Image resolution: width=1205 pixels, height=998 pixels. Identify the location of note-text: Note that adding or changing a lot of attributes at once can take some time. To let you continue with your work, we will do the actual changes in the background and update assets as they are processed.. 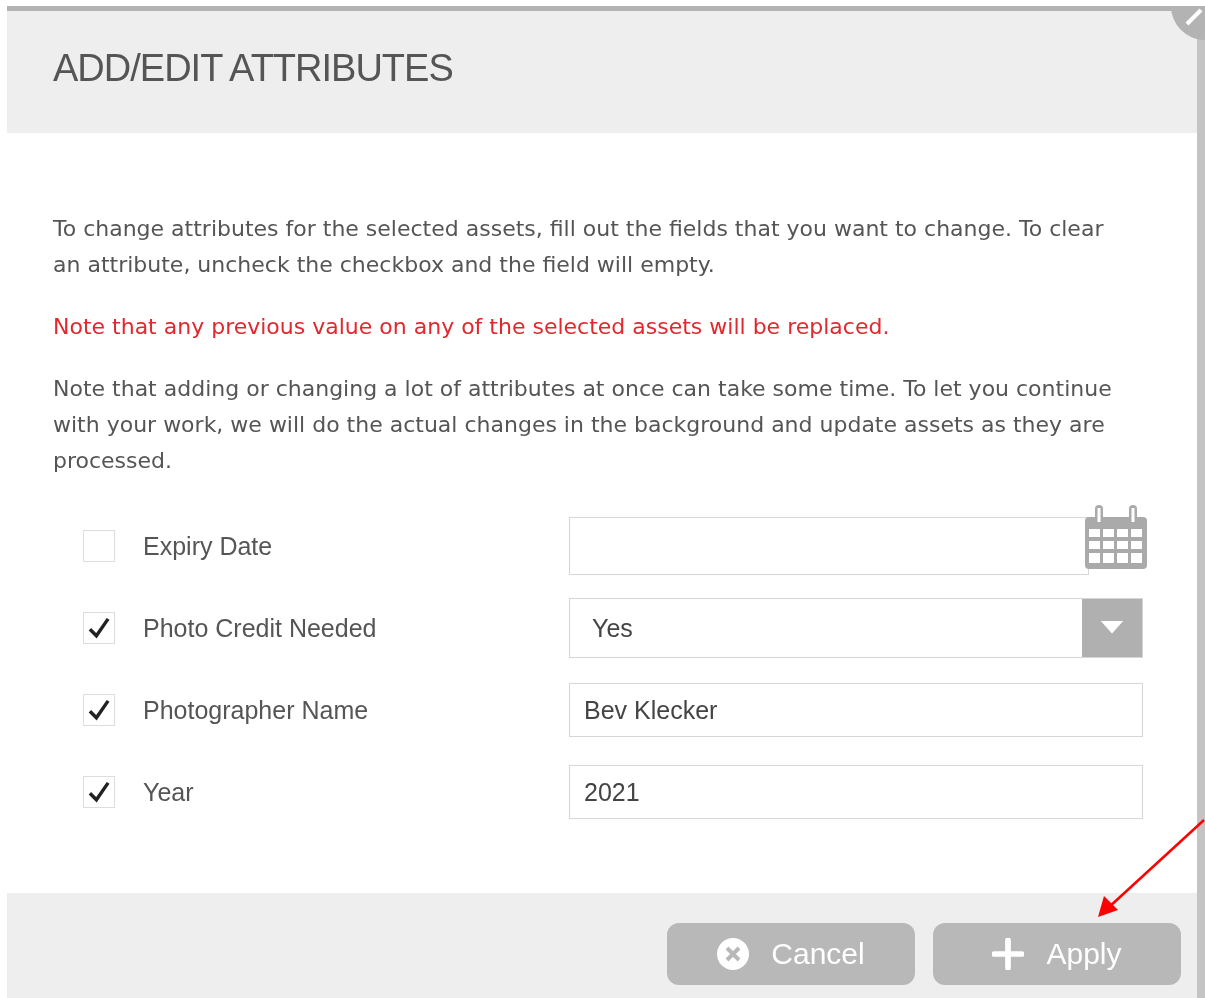
(583, 425).